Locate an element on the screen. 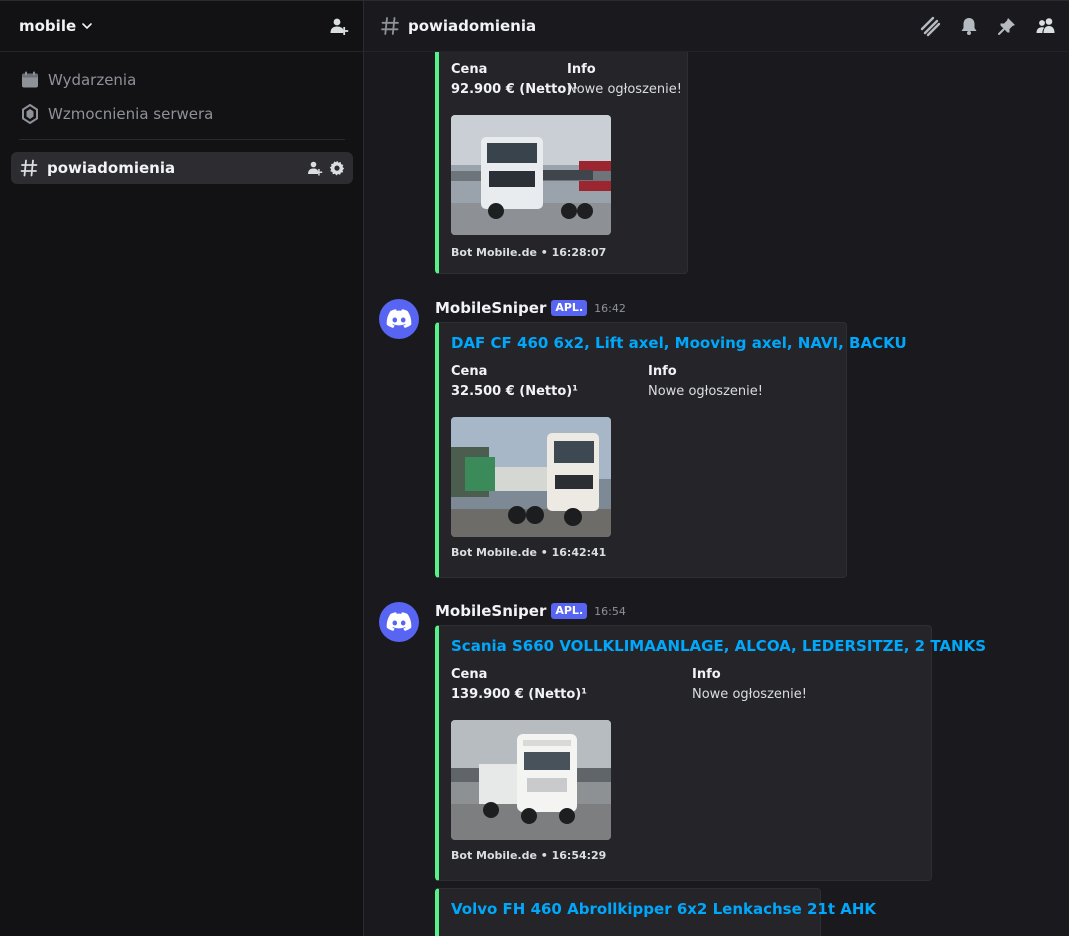 Image resolution: width=1069 pixels, height=936 pixels. boost-icon is located at coordinates (30, 114).